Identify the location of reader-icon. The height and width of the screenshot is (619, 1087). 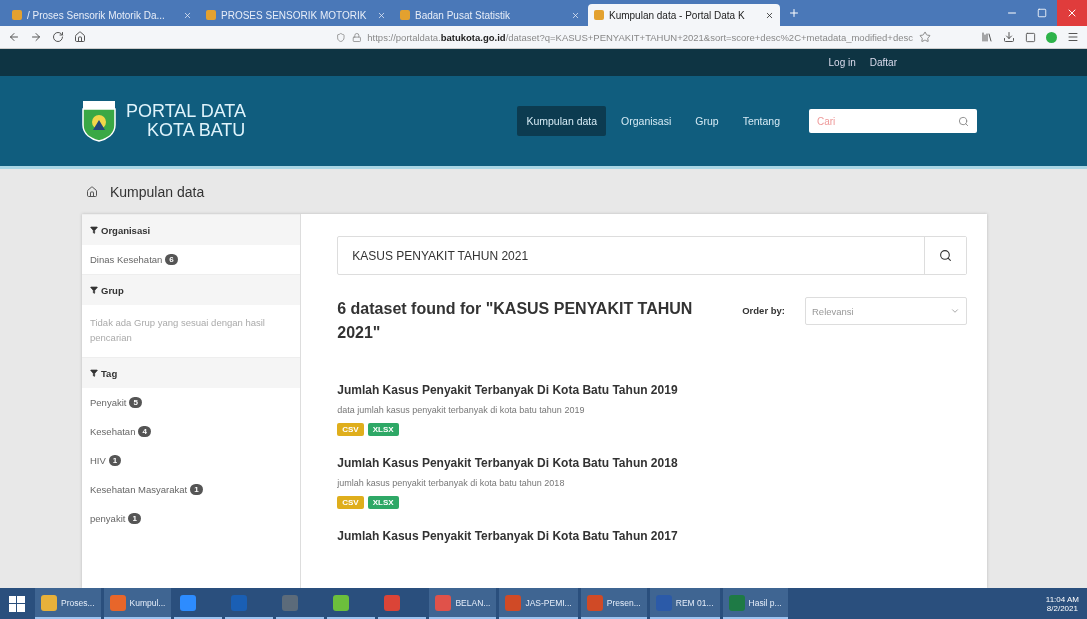
(1030, 37).